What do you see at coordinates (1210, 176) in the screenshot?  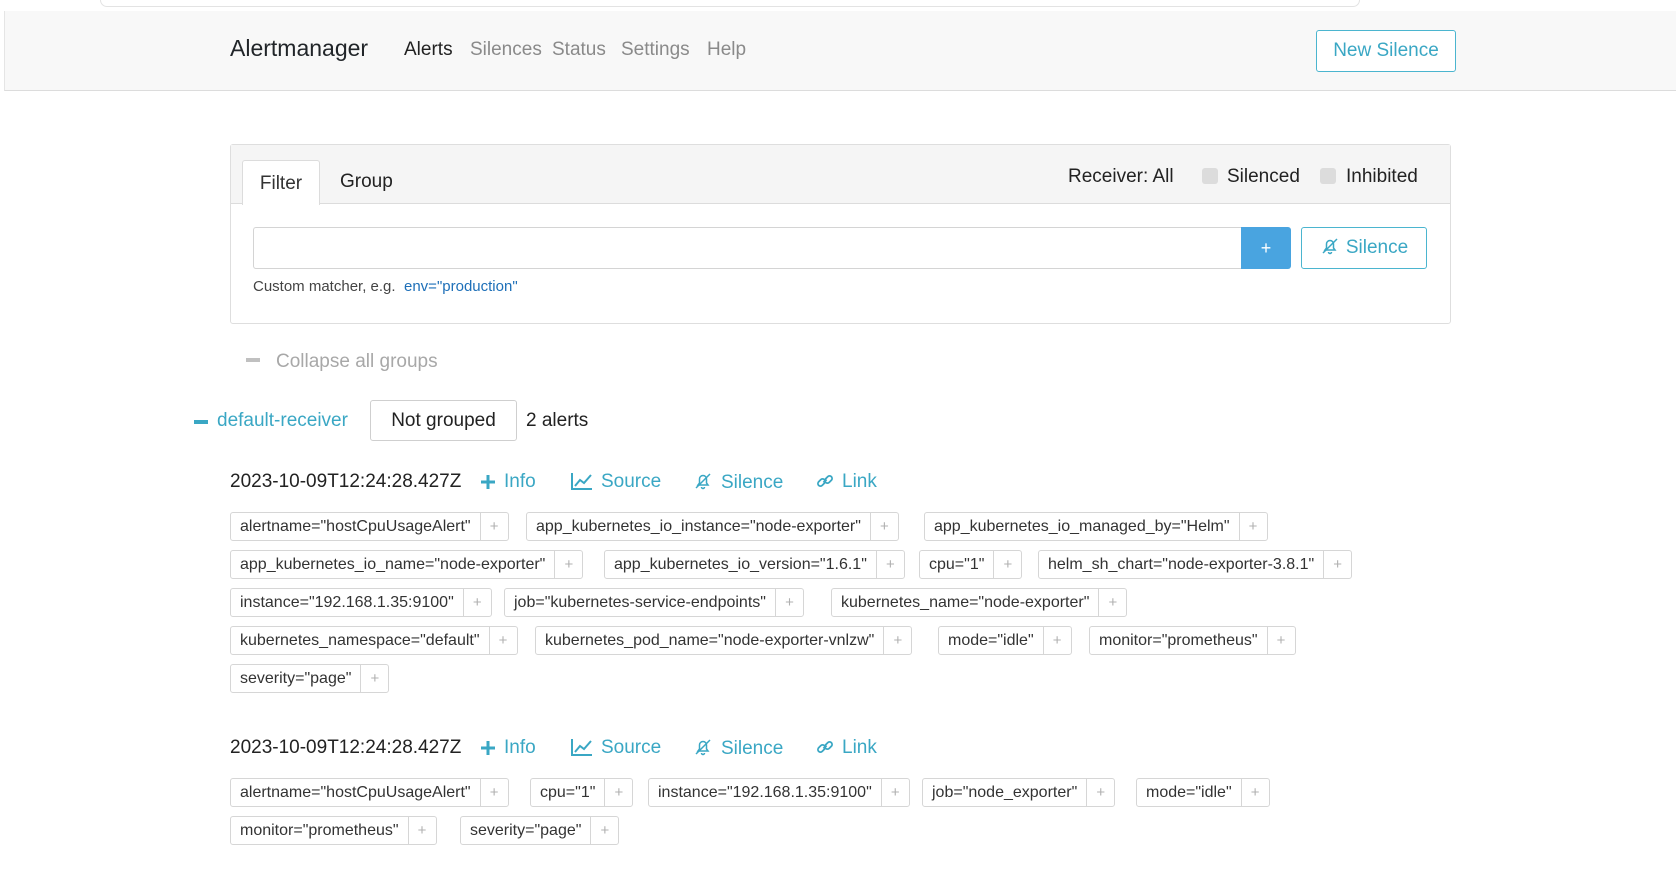 I see `silenced-checkbox` at bounding box center [1210, 176].